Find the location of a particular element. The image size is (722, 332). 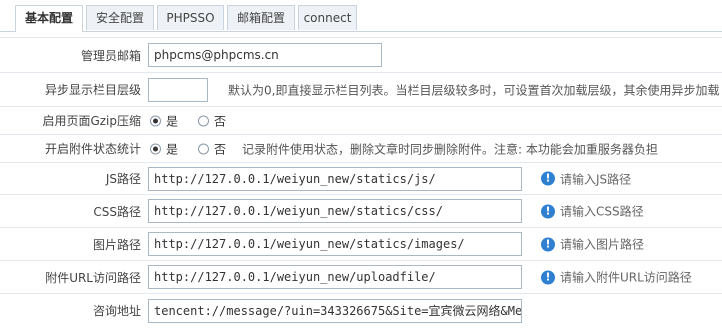

css-path-tip: ! 请输入CSS路径 is located at coordinates (592, 211).